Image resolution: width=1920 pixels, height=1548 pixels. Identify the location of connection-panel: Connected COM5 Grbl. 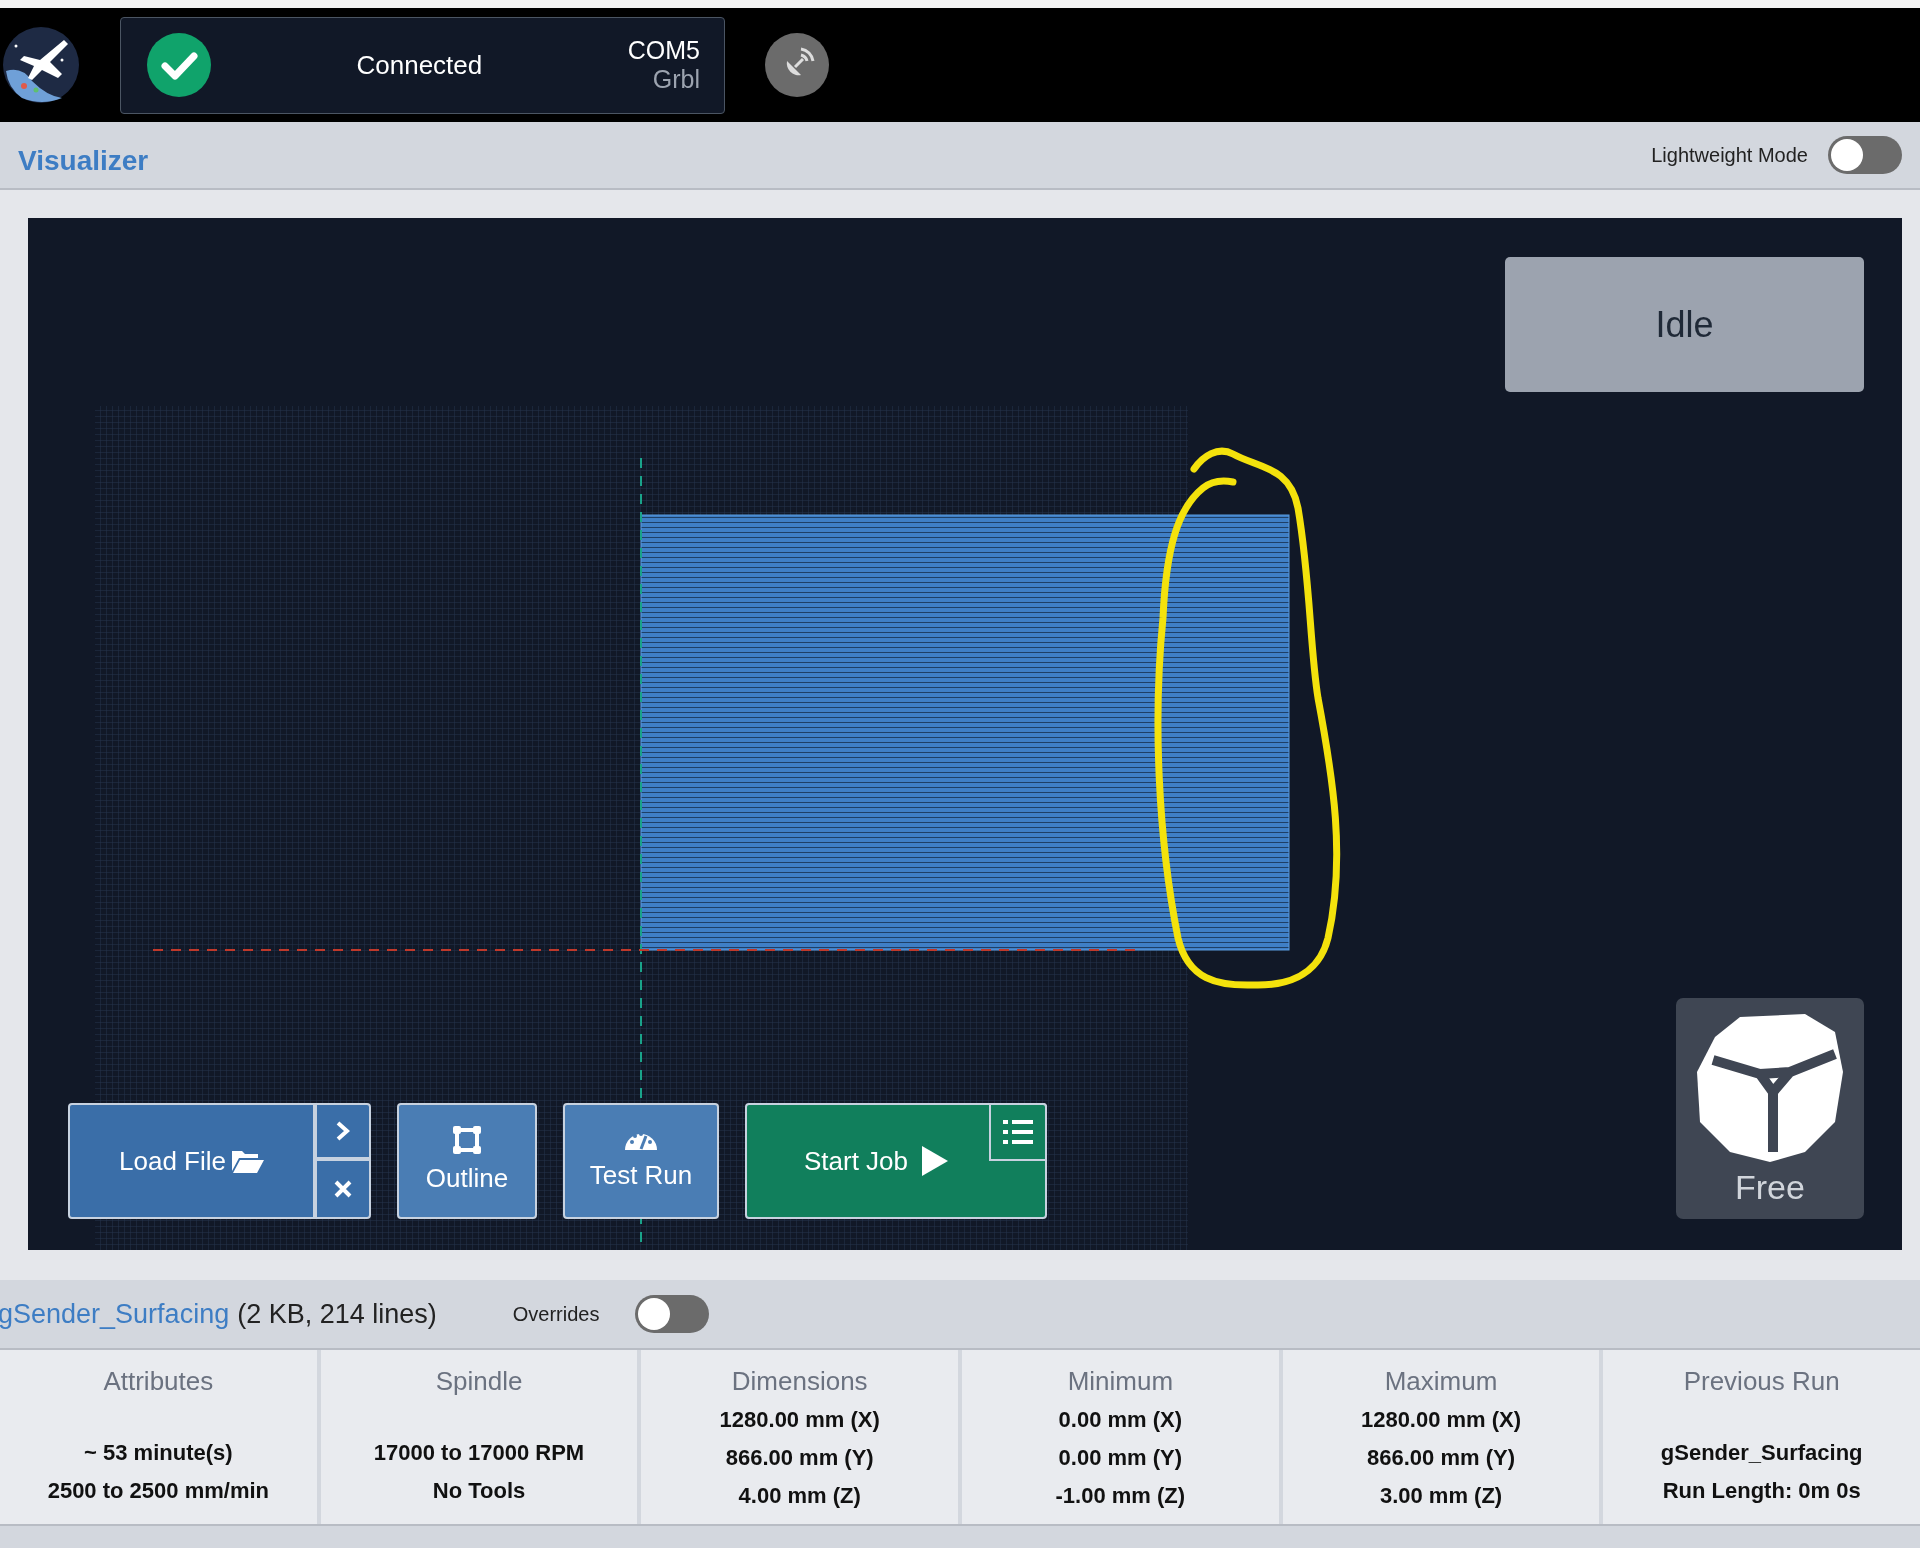
(422, 65).